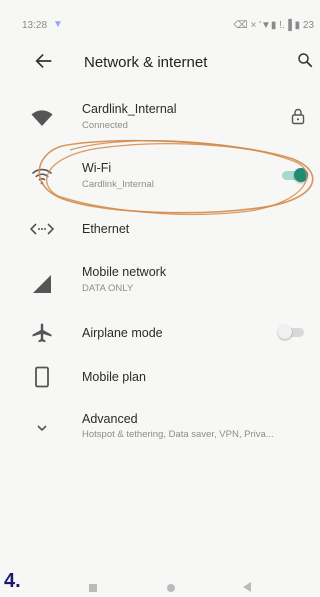  What do you see at coordinates (12, 581) in the screenshot?
I see `page-number: 4.` at bounding box center [12, 581].